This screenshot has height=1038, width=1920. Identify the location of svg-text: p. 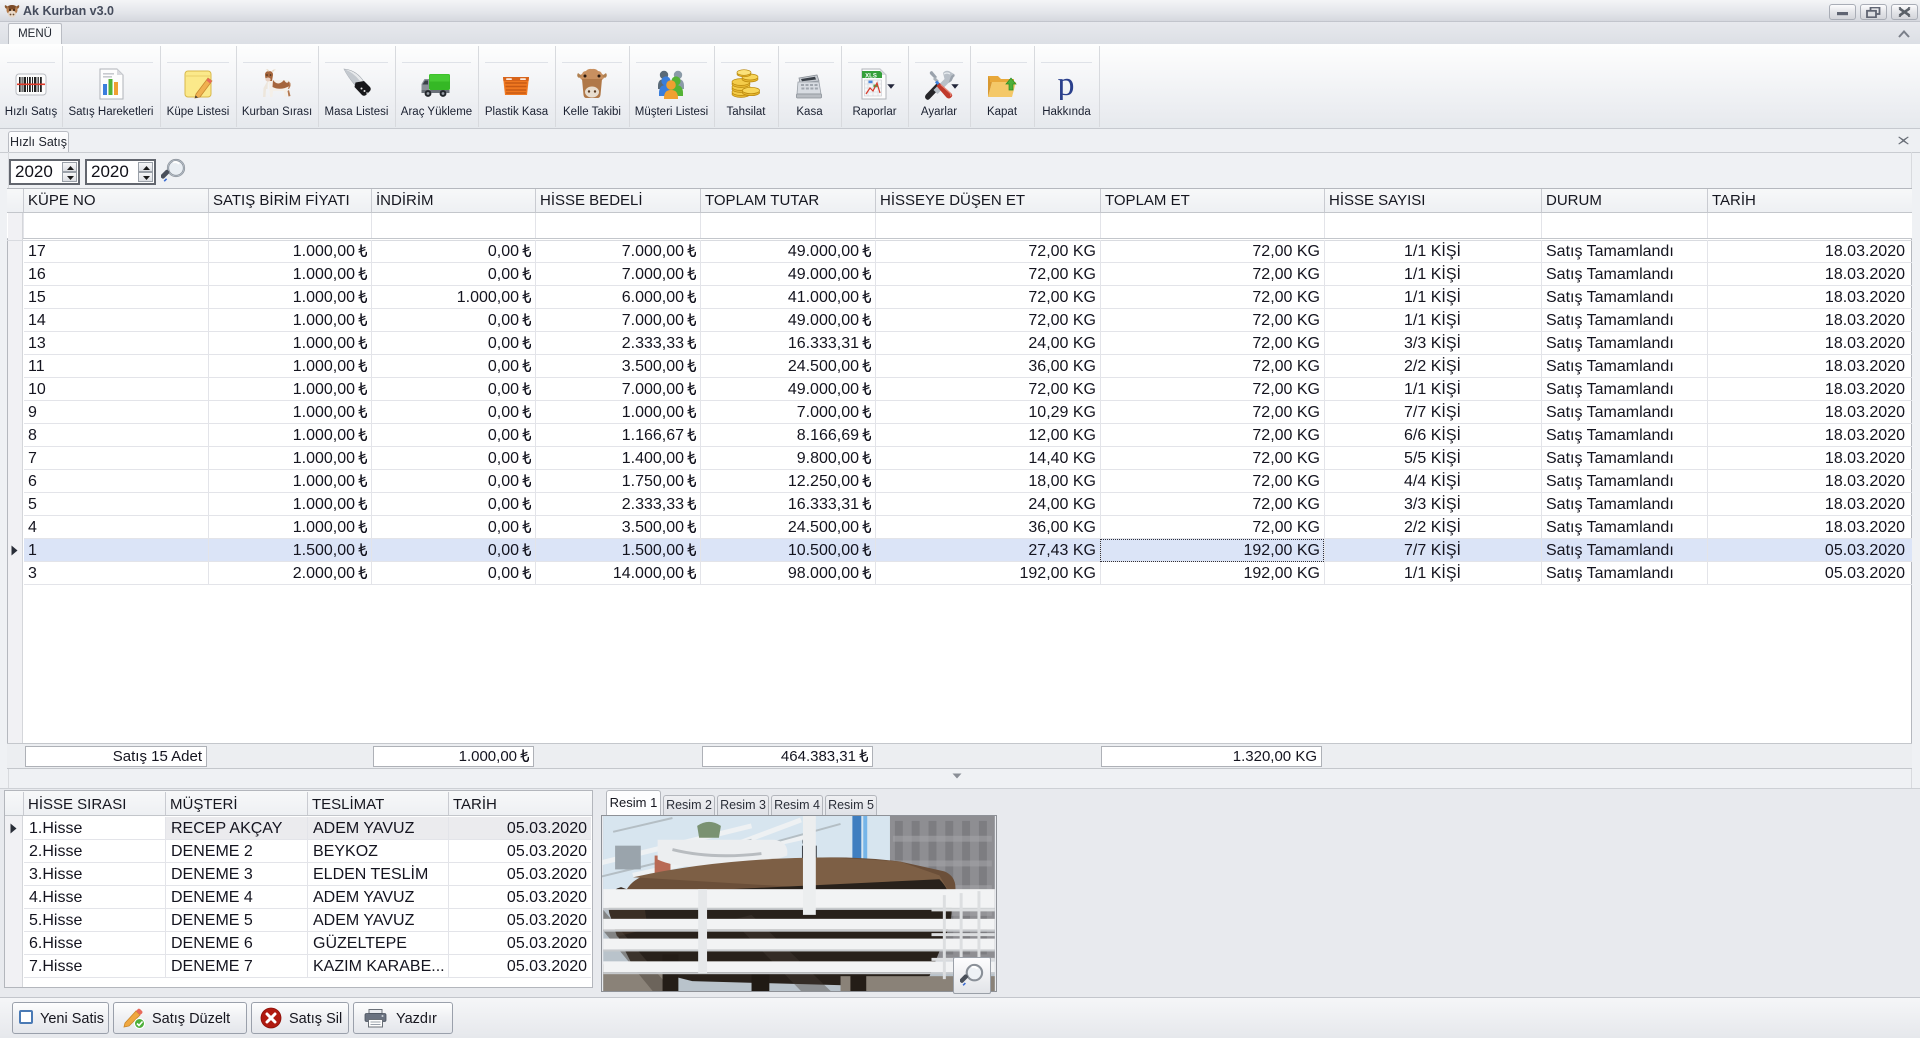
(1066, 84).